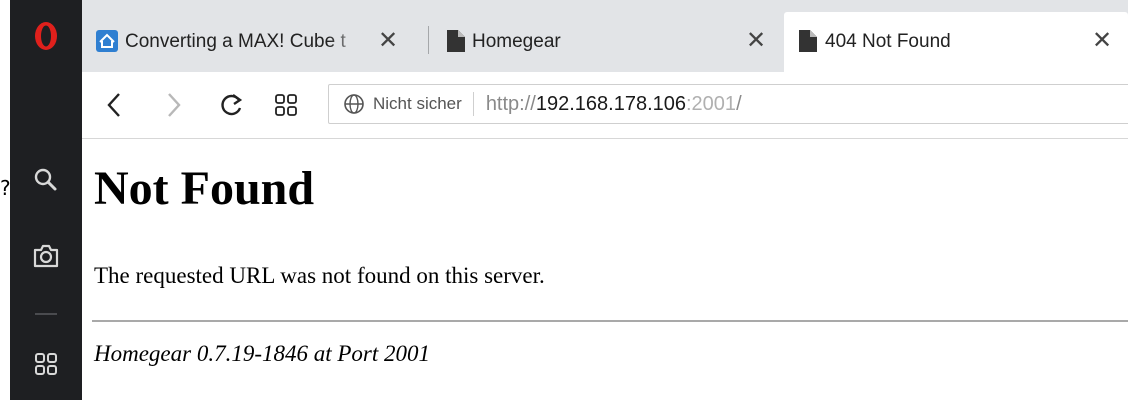 The width and height of the screenshot is (1128, 400). What do you see at coordinates (204, 188) in the screenshot?
I see `page-heading: Not Found` at bounding box center [204, 188].